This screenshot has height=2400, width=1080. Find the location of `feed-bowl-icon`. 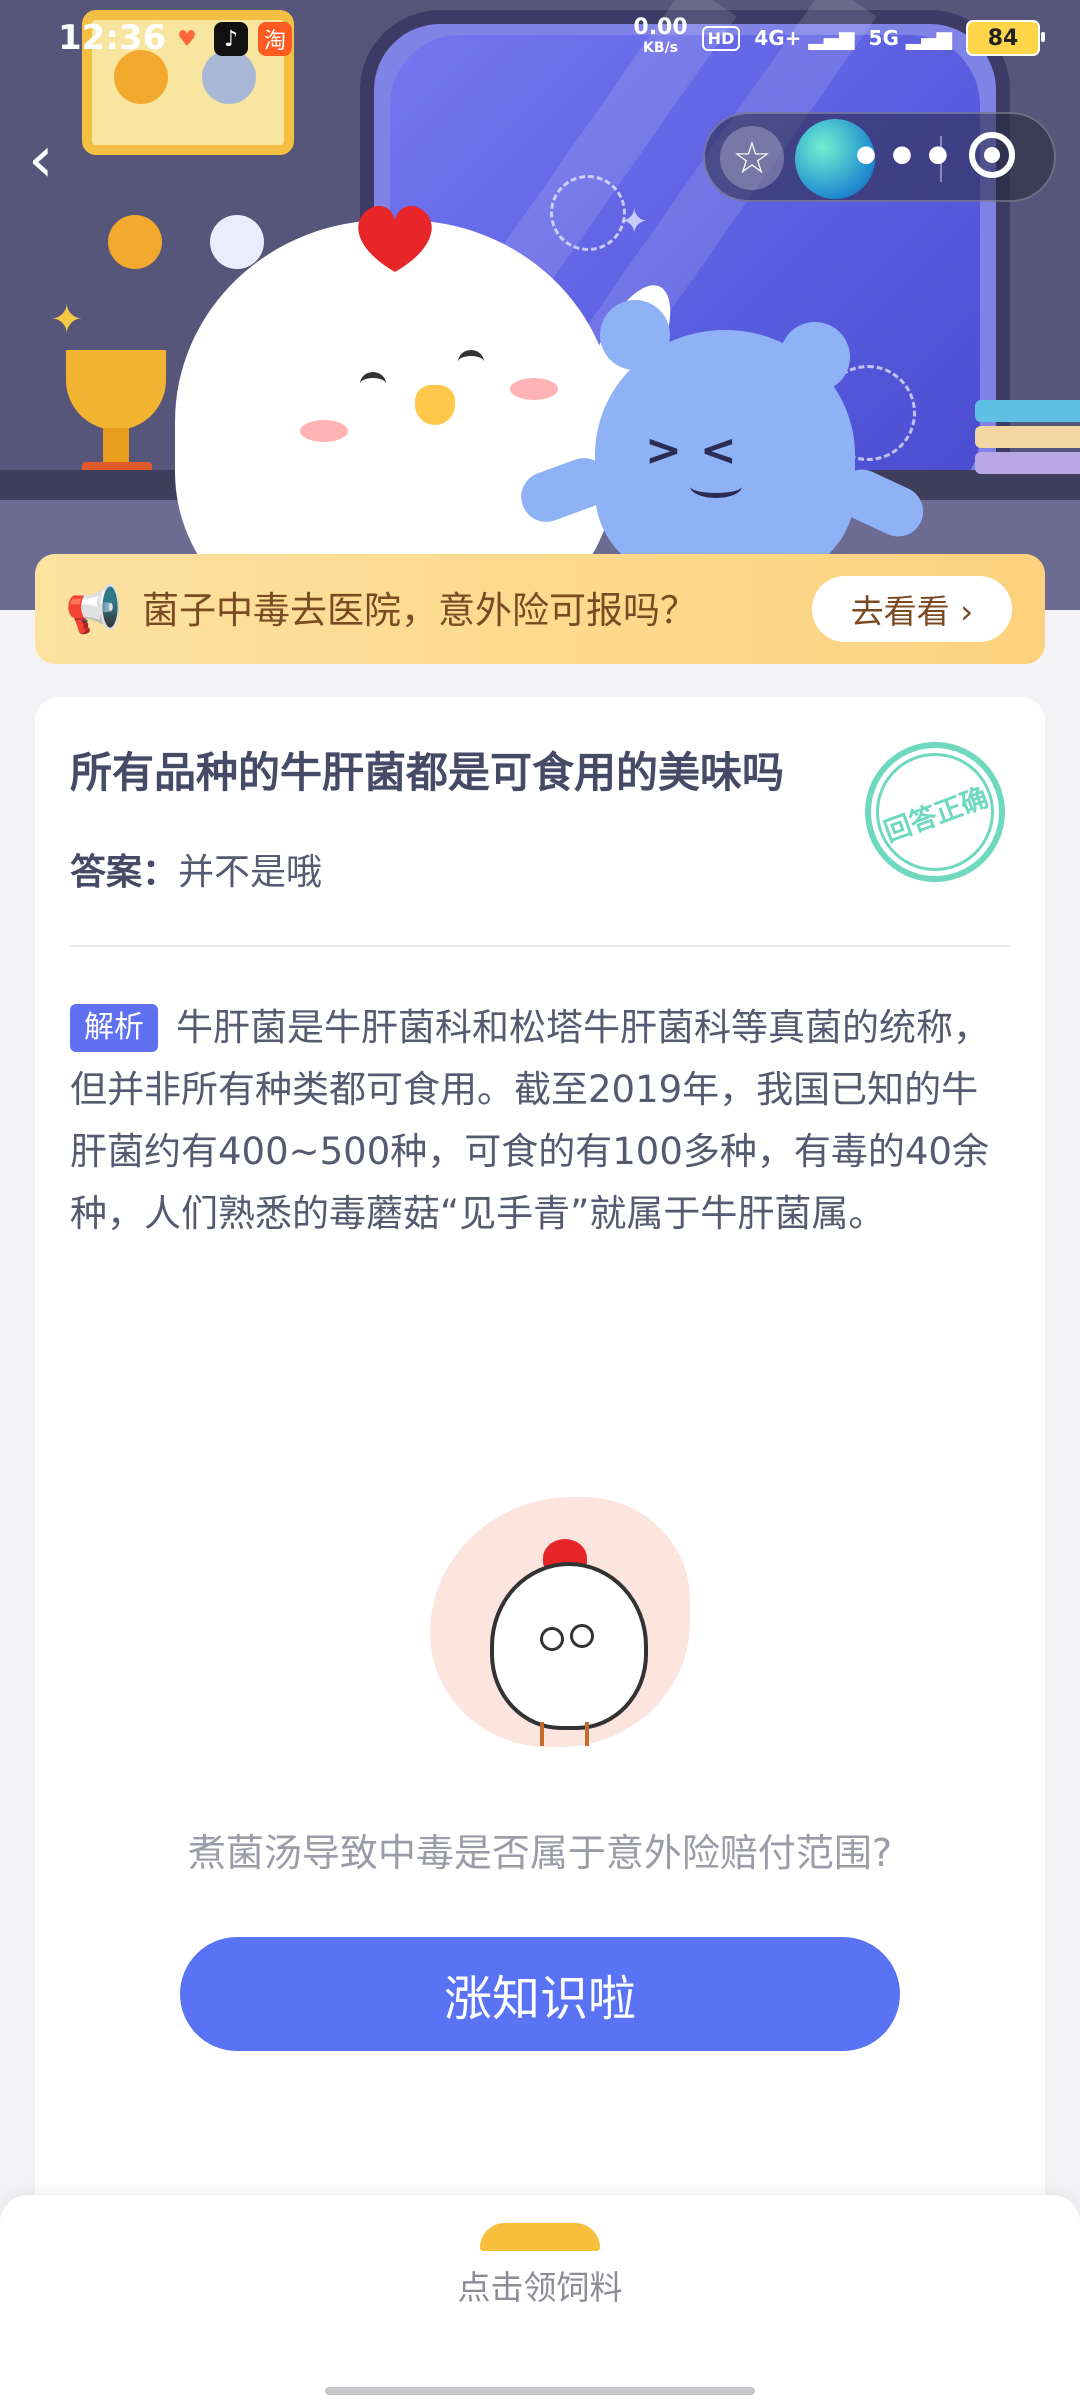

feed-bowl-icon is located at coordinates (540, 2241).